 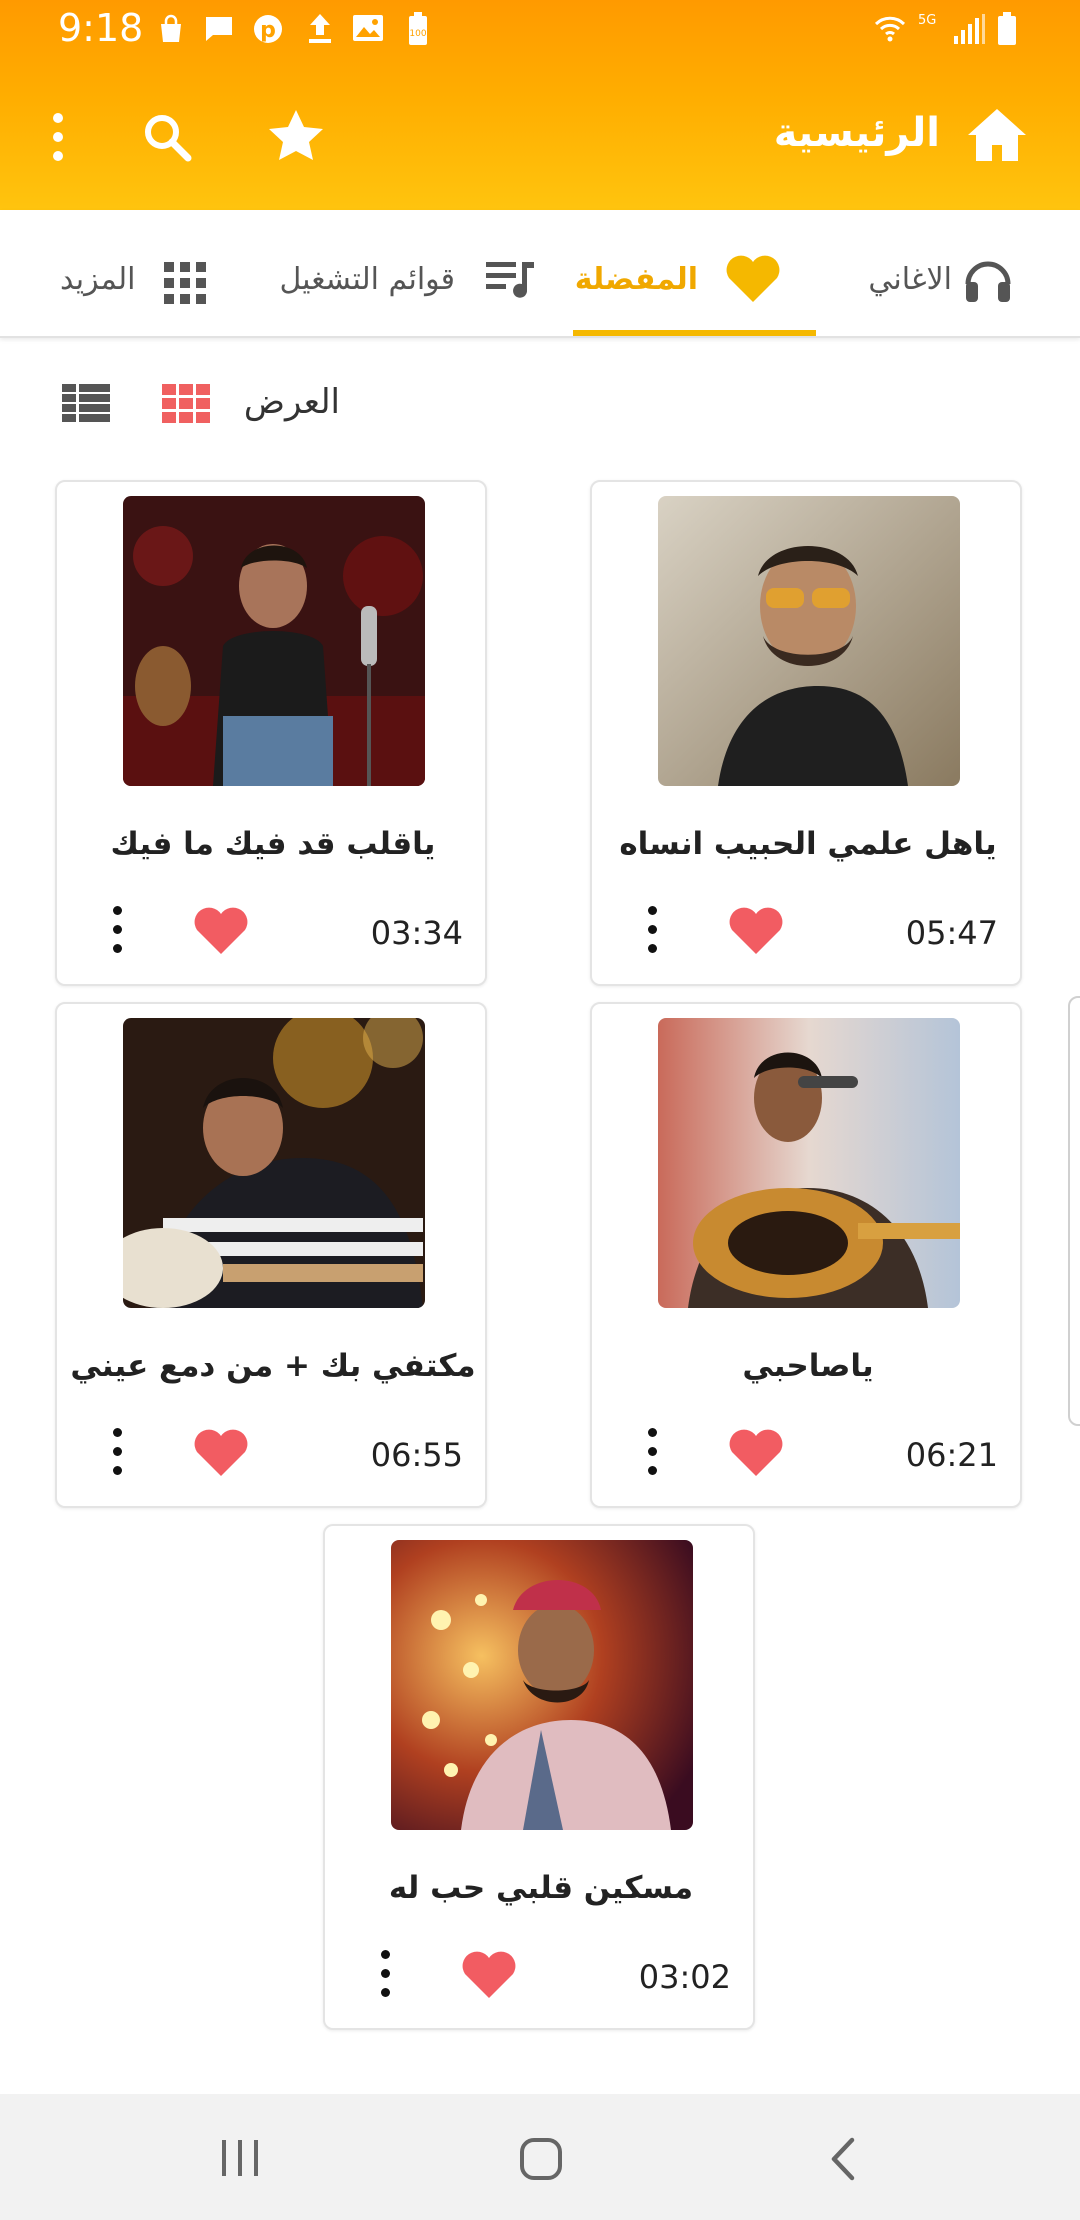 I want to click on song-card: ياهل علمي الحبيب انساه 05:47, so click(x=806, y=733).